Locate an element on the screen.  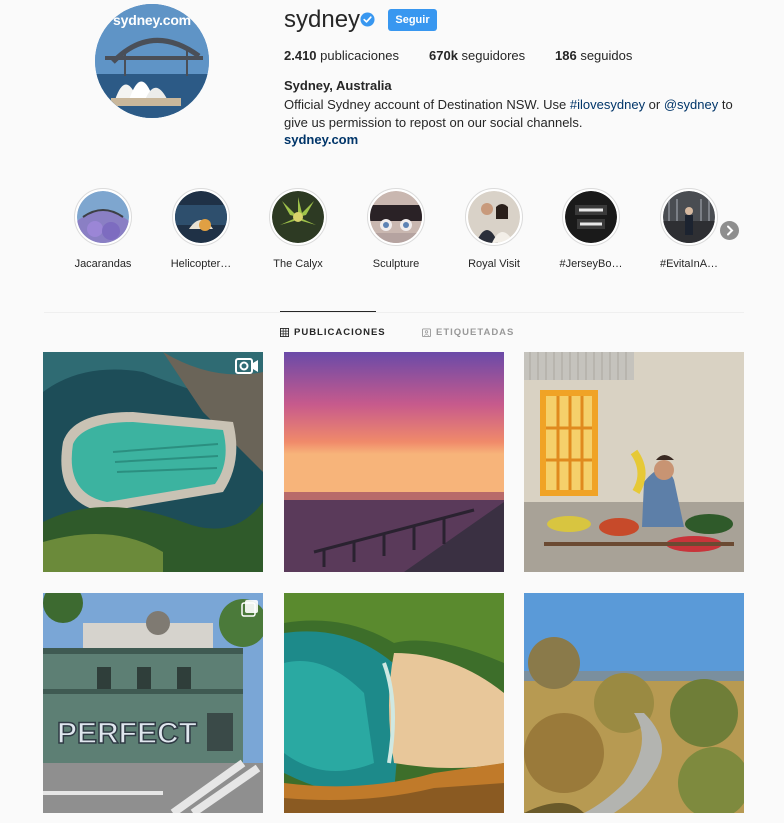
bio-name: Sydney, Australia is located at coordinates (338, 85).